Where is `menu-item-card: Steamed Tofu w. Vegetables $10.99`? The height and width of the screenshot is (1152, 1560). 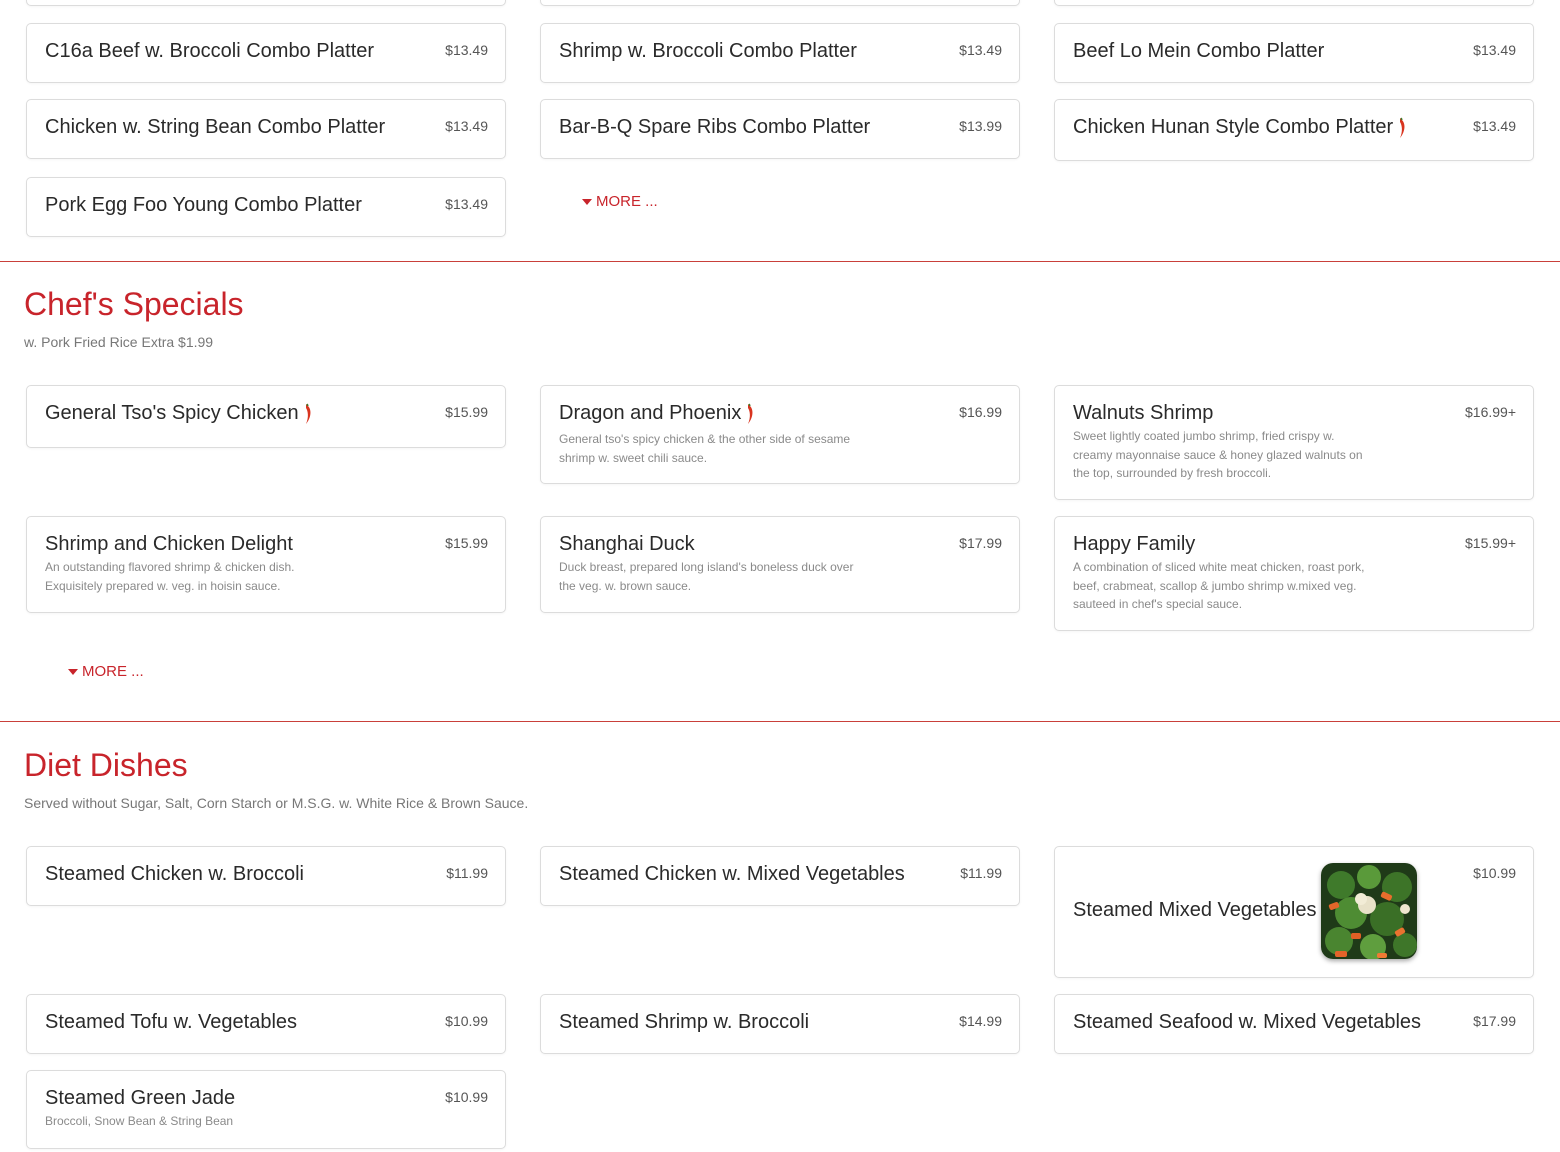 menu-item-card: Steamed Tofu w. Vegetables $10.99 is located at coordinates (266, 1024).